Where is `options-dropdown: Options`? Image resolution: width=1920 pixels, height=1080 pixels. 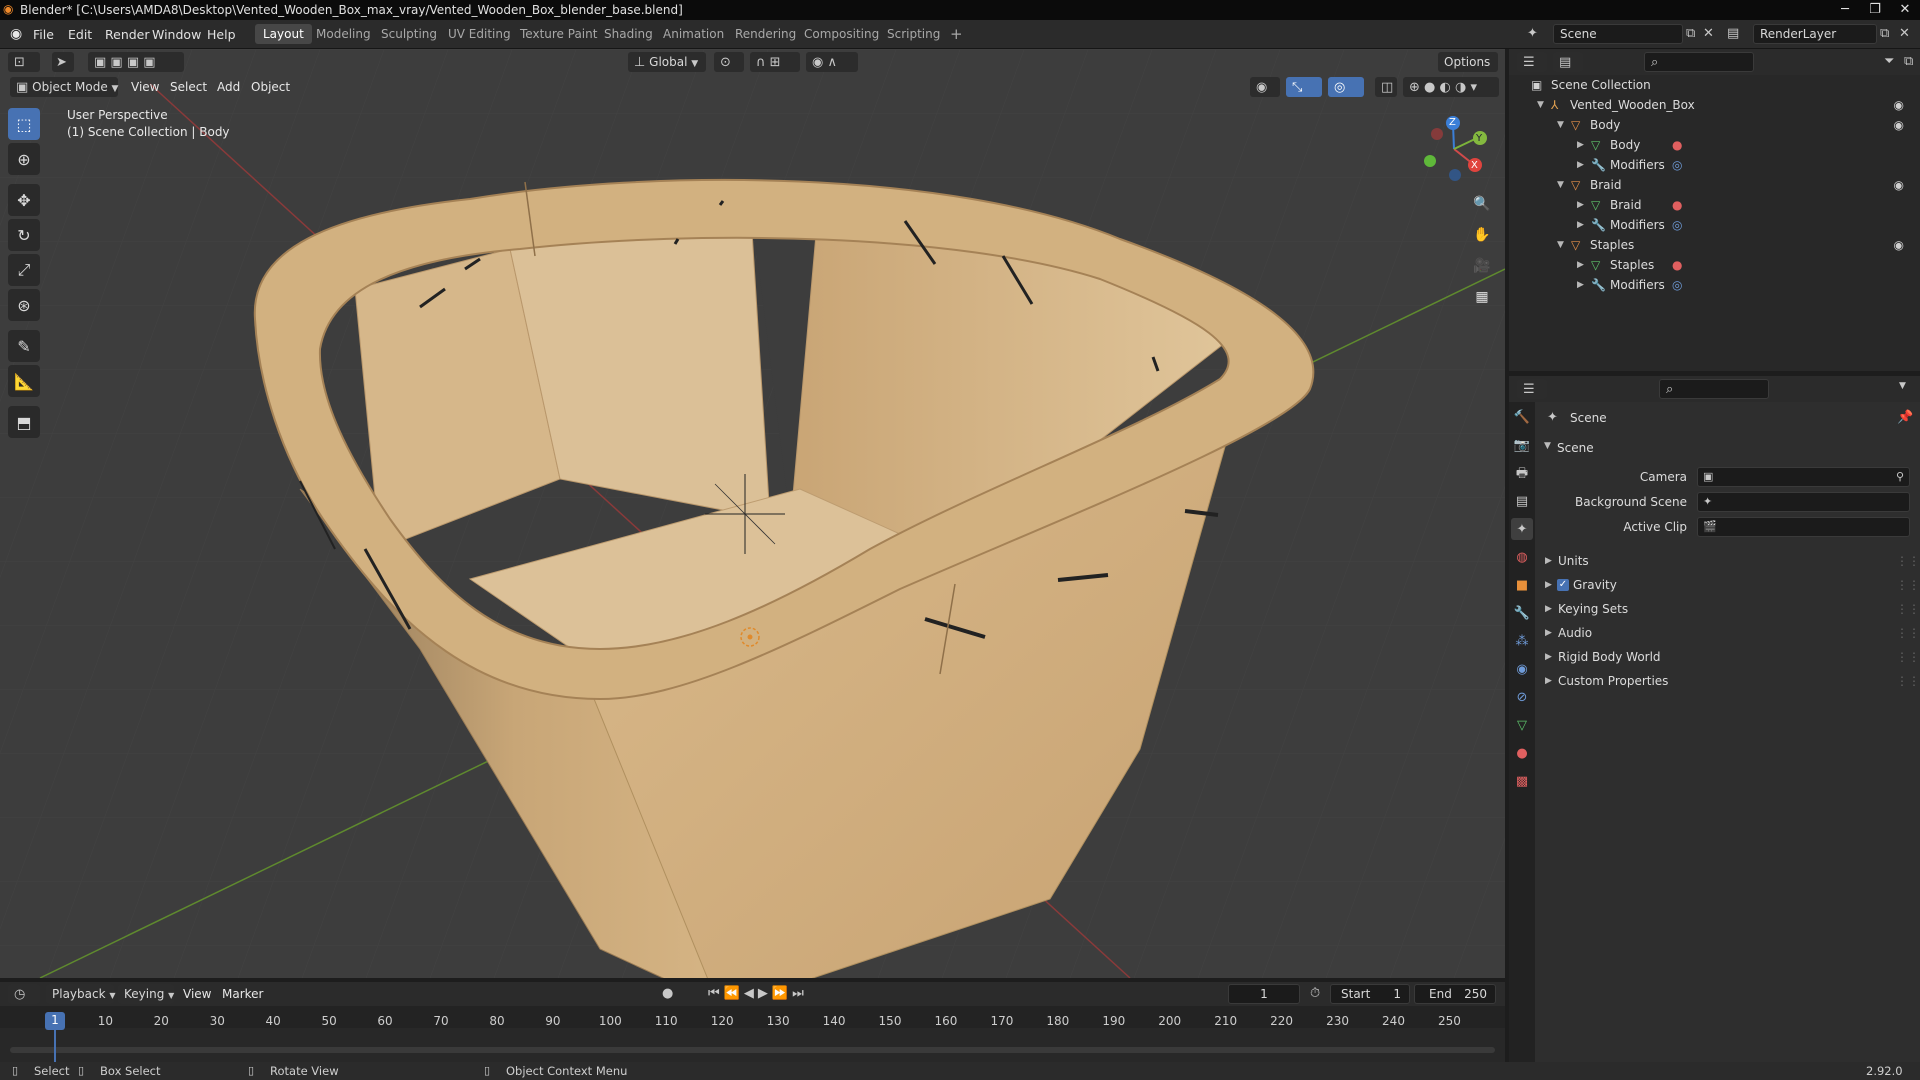 options-dropdown: Options is located at coordinates (1468, 62).